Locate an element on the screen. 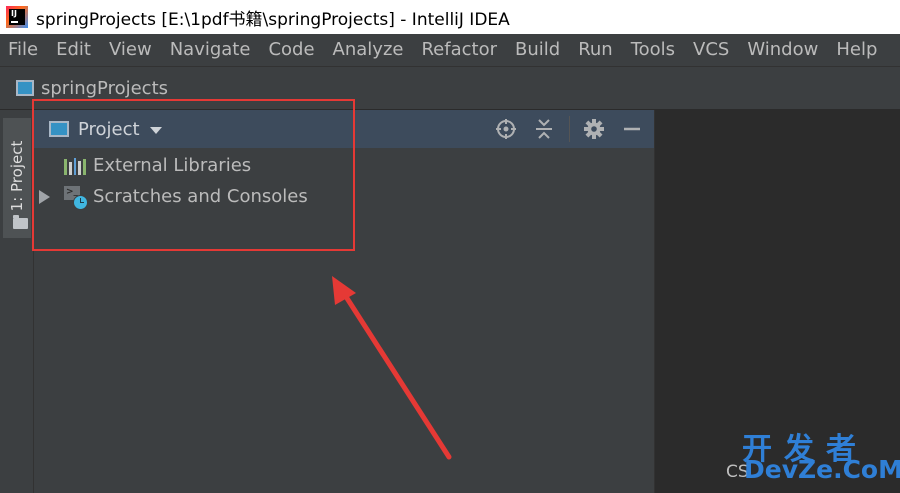 The height and width of the screenshot is (493, 900). project-tool-tab: 1: Project is located at coordinates (17, 178).